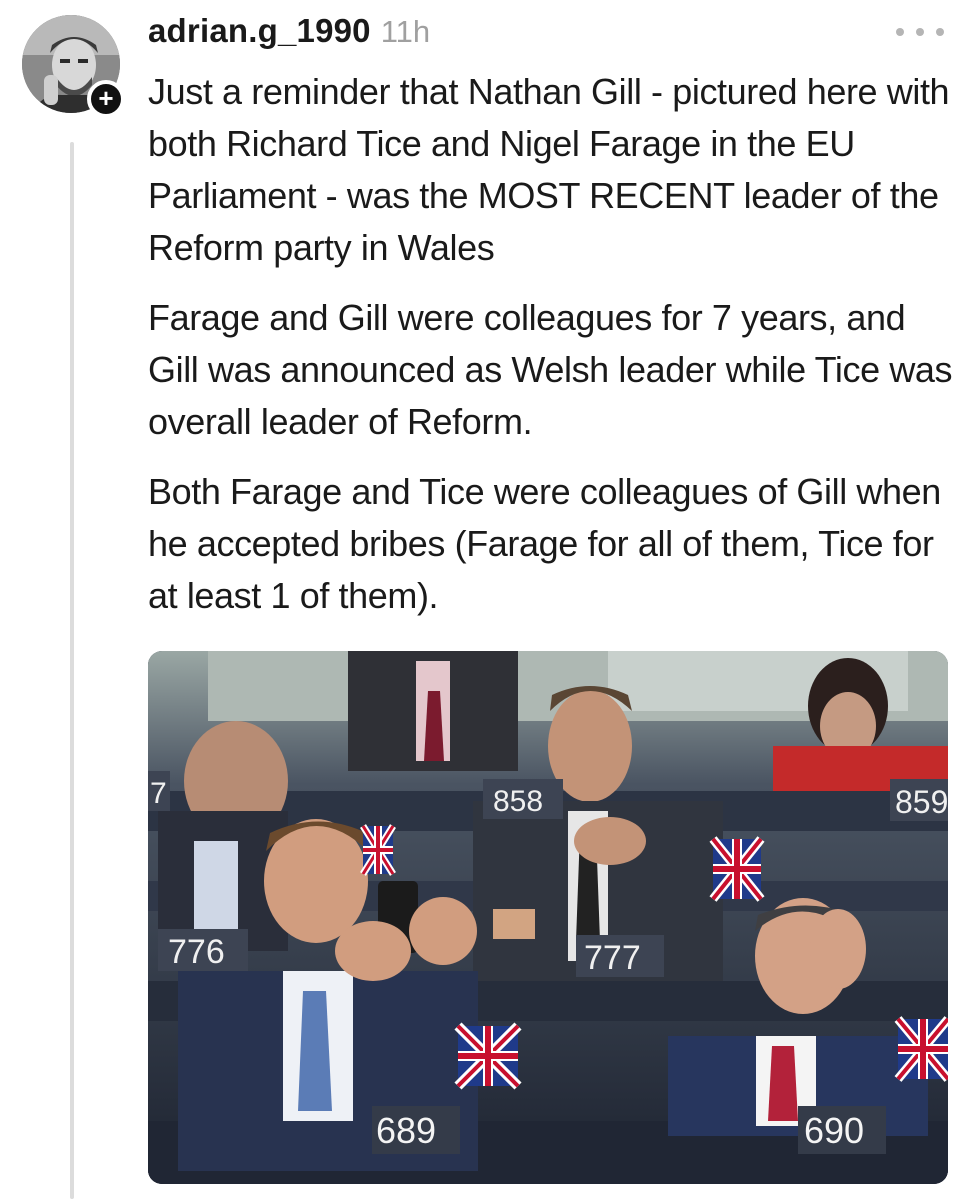 The width and height of the screenshot is (976, 1199). What do you see at coordinates (406, 1130) in the screenshot?
I see `seat-number: 689` at bounding box center [406, 1130].